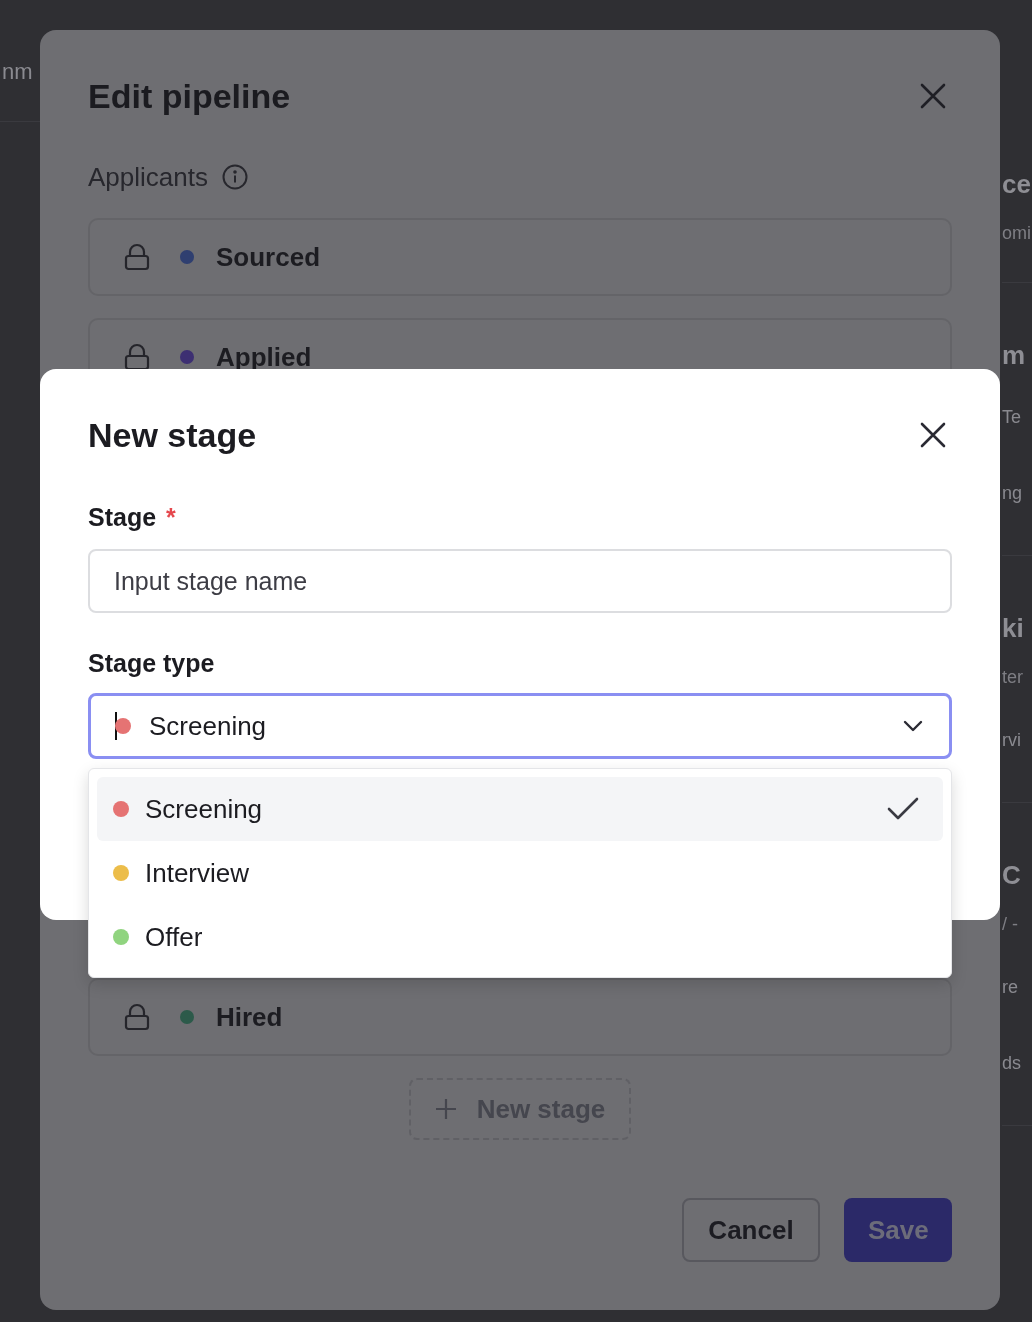  What do you see at coordinates (903, 809) in the screenshot?
I see `check-icon` at bounding box center [903, 809].